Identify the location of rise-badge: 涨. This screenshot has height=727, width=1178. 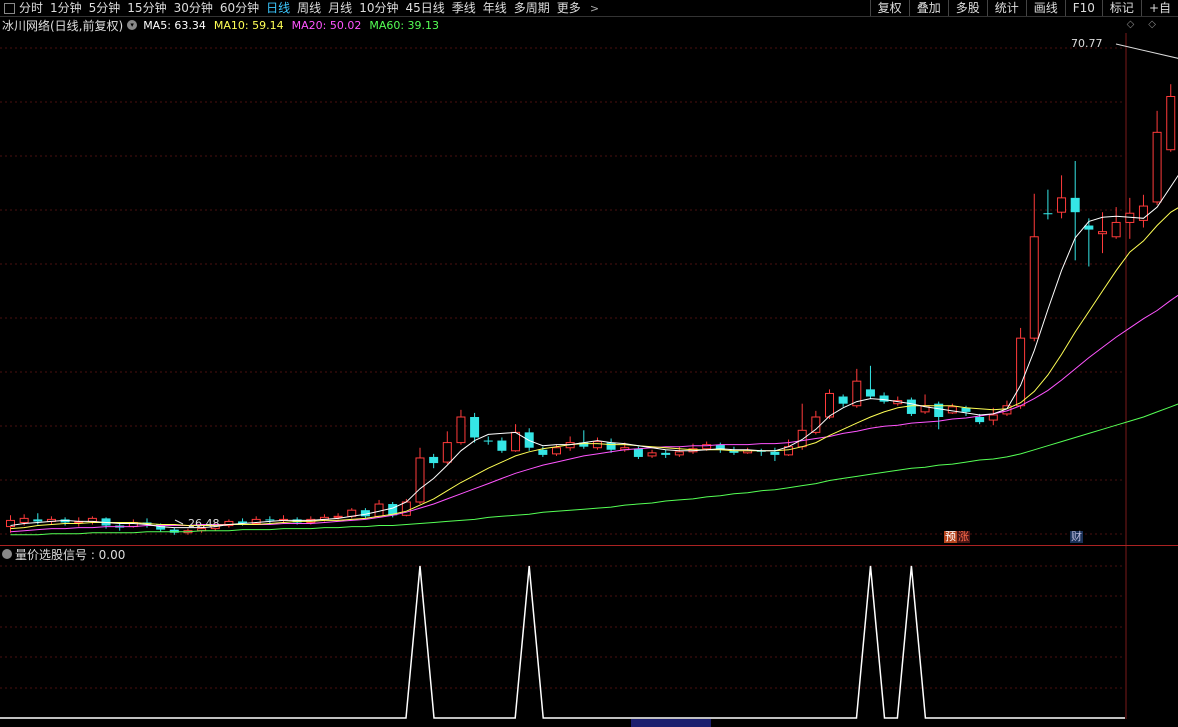
(963, 537).